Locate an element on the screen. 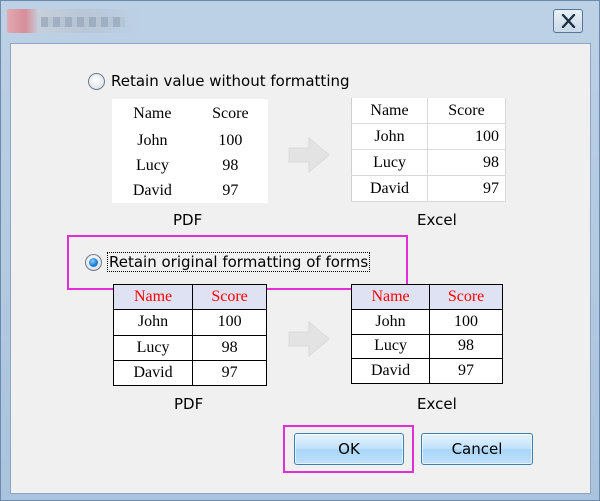 The image size is (600, 501). pdf-plain-table: Name Score John 100 Lucy 98 David 97 is located at coordinates (190, 151).